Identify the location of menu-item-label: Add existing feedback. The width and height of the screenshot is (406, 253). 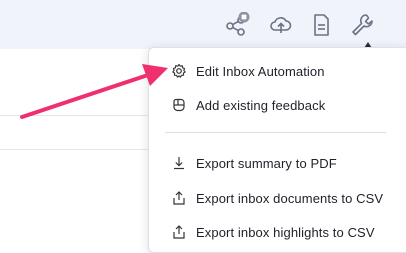
(261, 105).